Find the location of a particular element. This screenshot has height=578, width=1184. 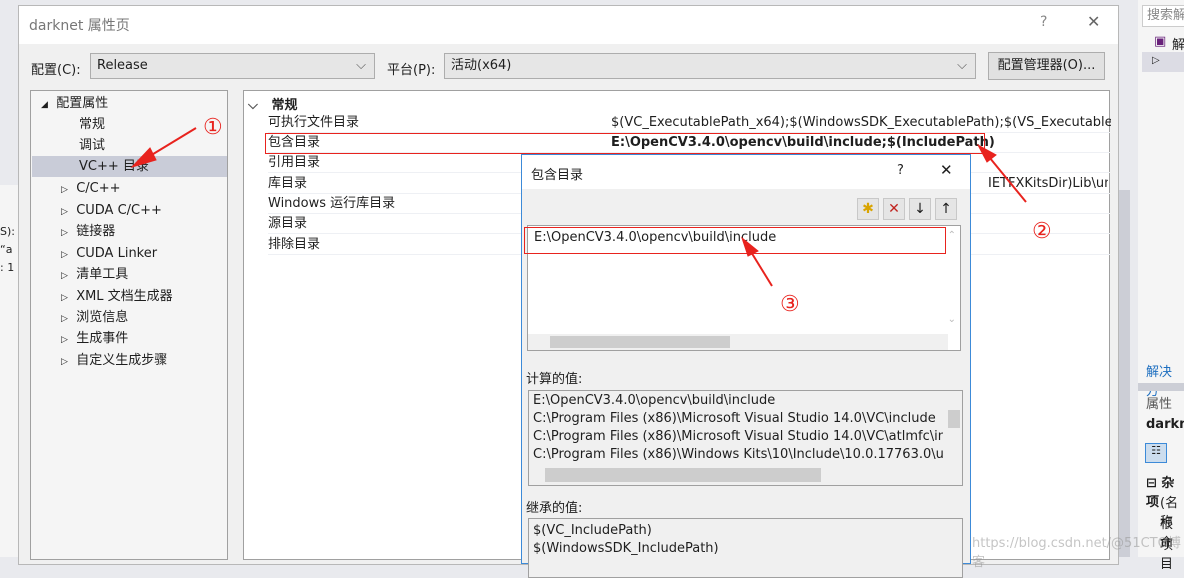

watermark: https://blog.csdn.net/@51CTO博客 is located at coordinates (1076, 553).